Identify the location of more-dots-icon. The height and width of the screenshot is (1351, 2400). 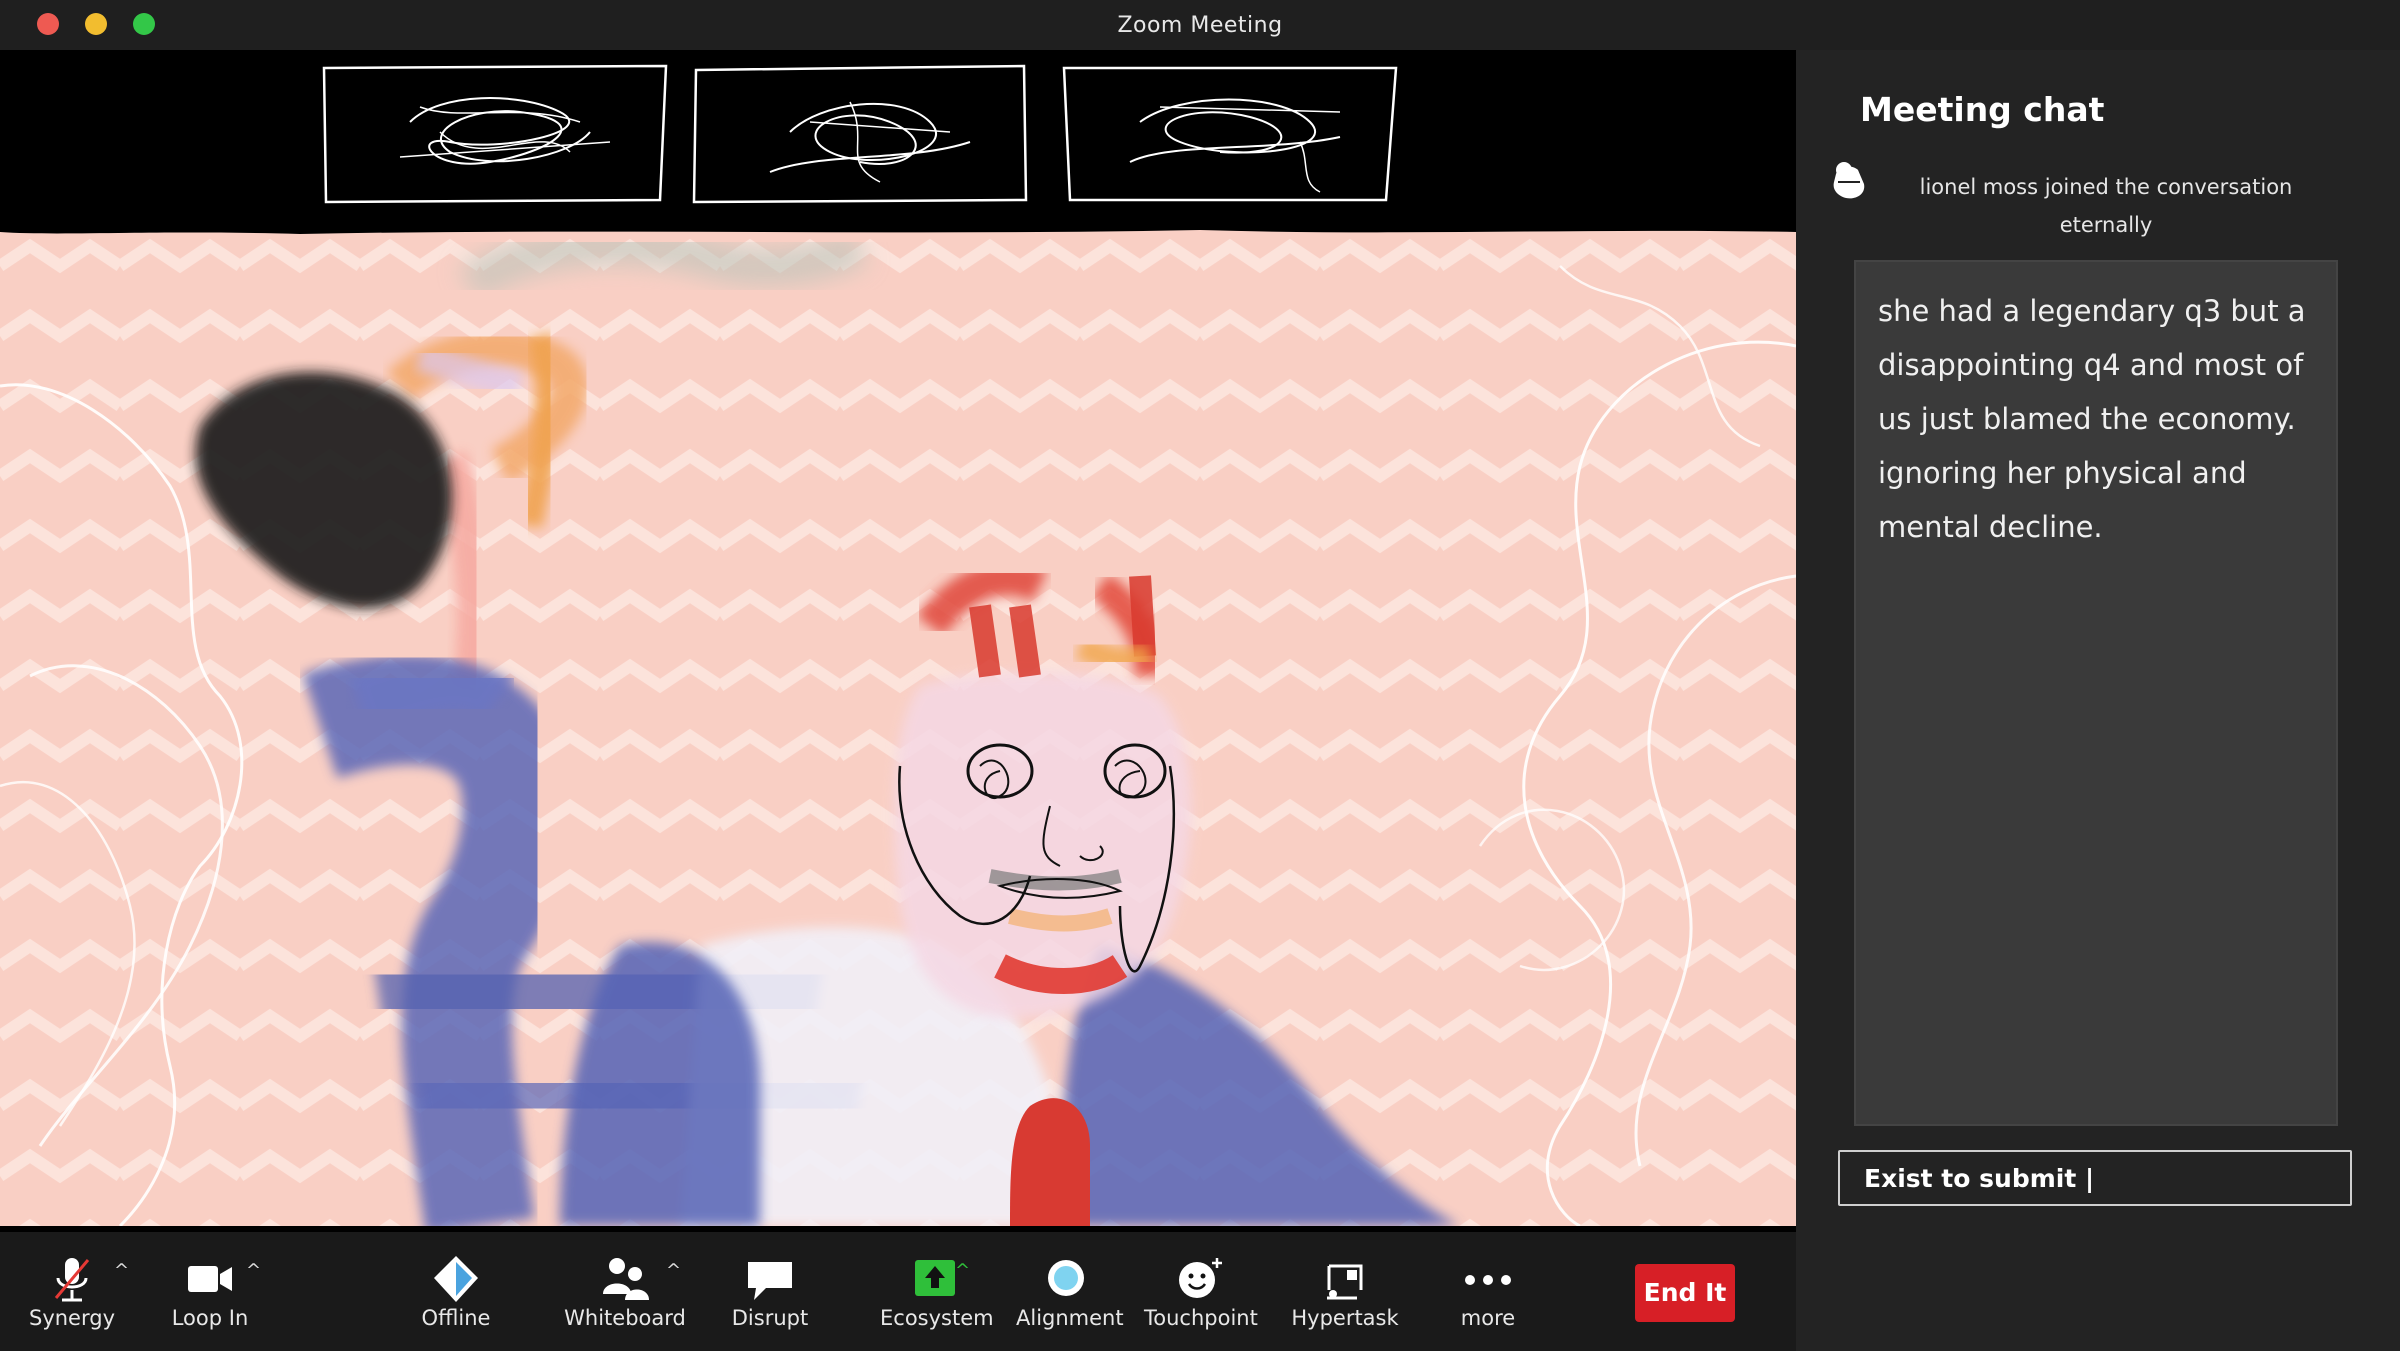
(1488, 1280).